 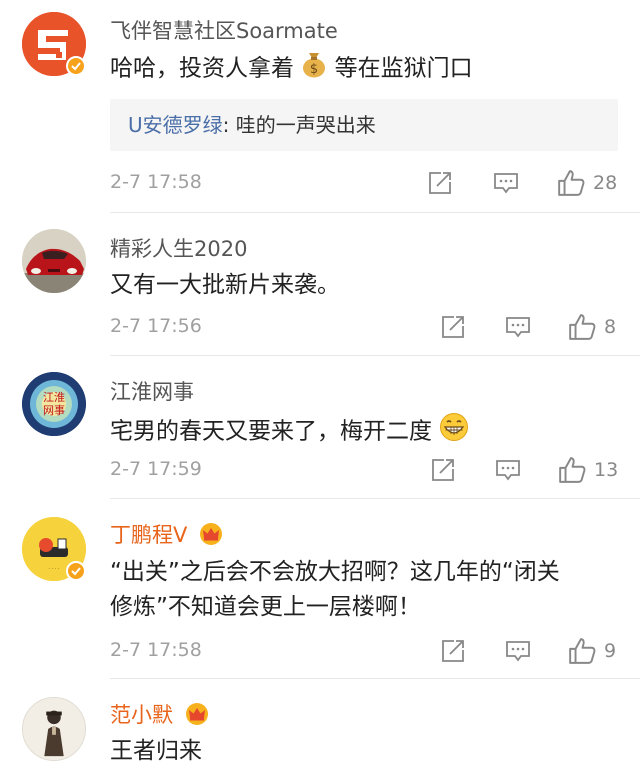 What do you see at coordinates (54, 410) in the screenshot?
I see `svg-text: 网事` at bounding box center [54, 410].